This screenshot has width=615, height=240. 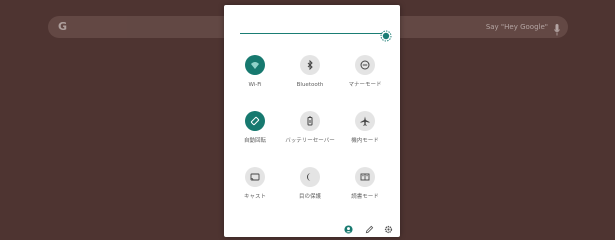 I want to click on tile-label: キャスト, so click(x=254, y=197).